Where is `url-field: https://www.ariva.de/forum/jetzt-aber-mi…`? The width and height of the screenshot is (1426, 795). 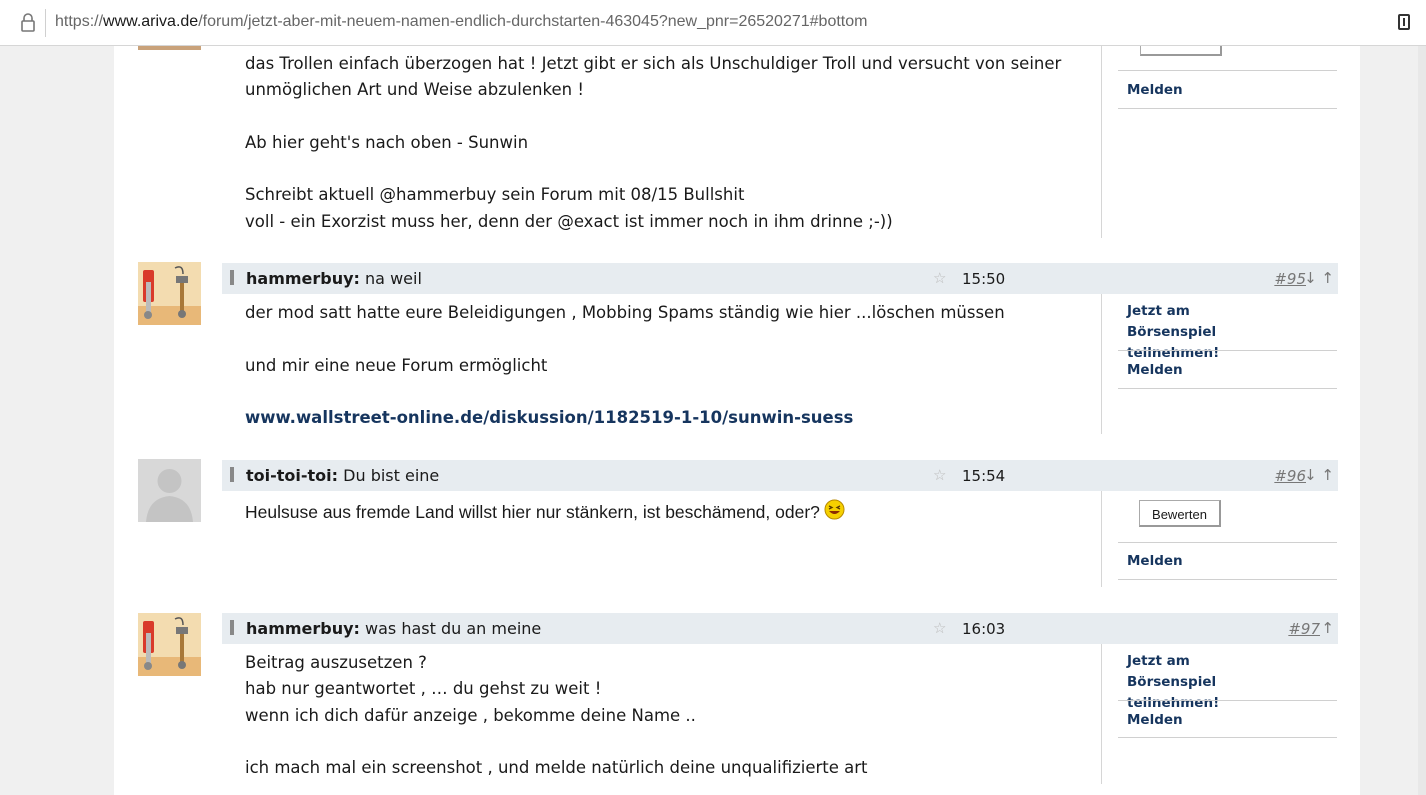 url-field: https://www.ariva.de/forum/jetzt-aber-mi… is located at coordinates (461, 22).